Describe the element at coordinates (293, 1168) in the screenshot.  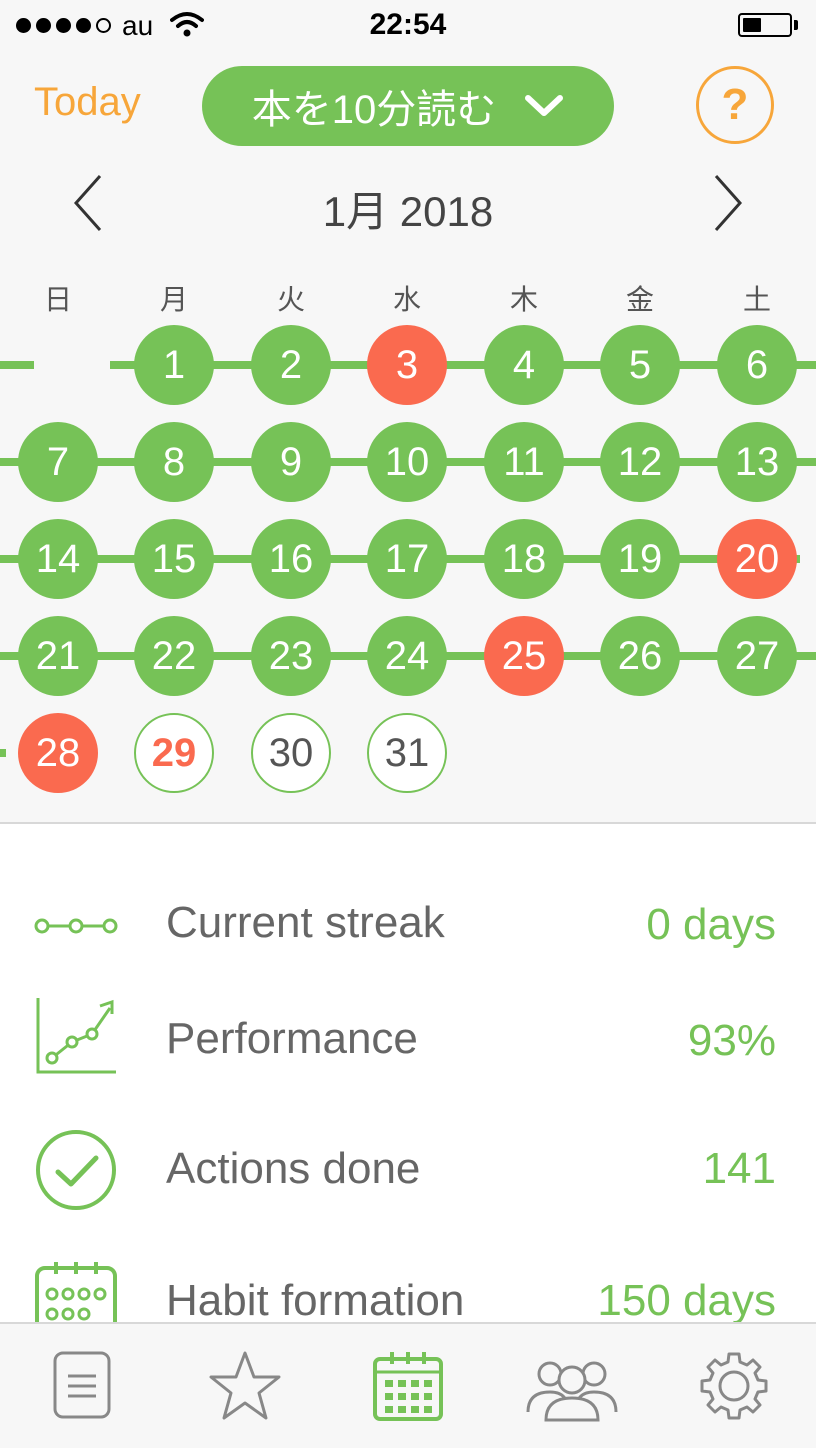
I see `stat-label-actions: Actions done` at that location.